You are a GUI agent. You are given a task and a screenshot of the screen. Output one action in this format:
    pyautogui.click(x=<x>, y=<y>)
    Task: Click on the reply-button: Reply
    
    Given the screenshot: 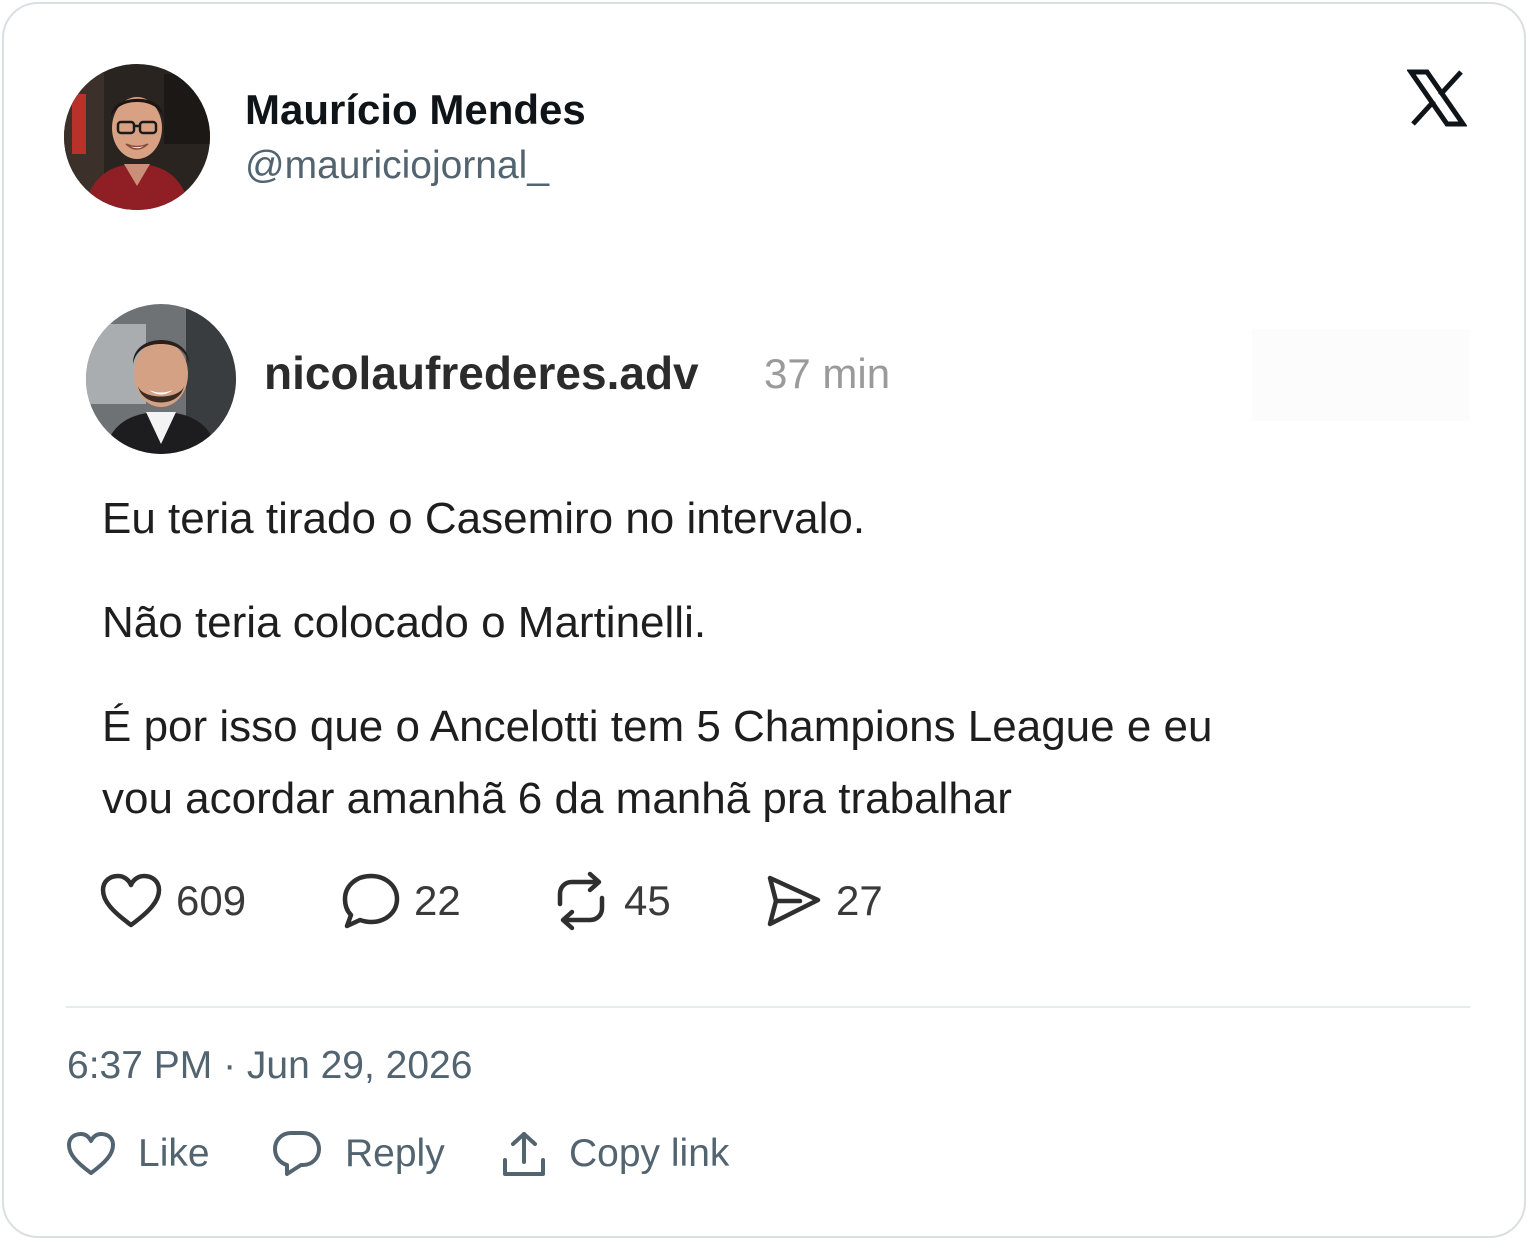 What is the action you would take?
    pyautogui.click(x=386, y=1154)
    